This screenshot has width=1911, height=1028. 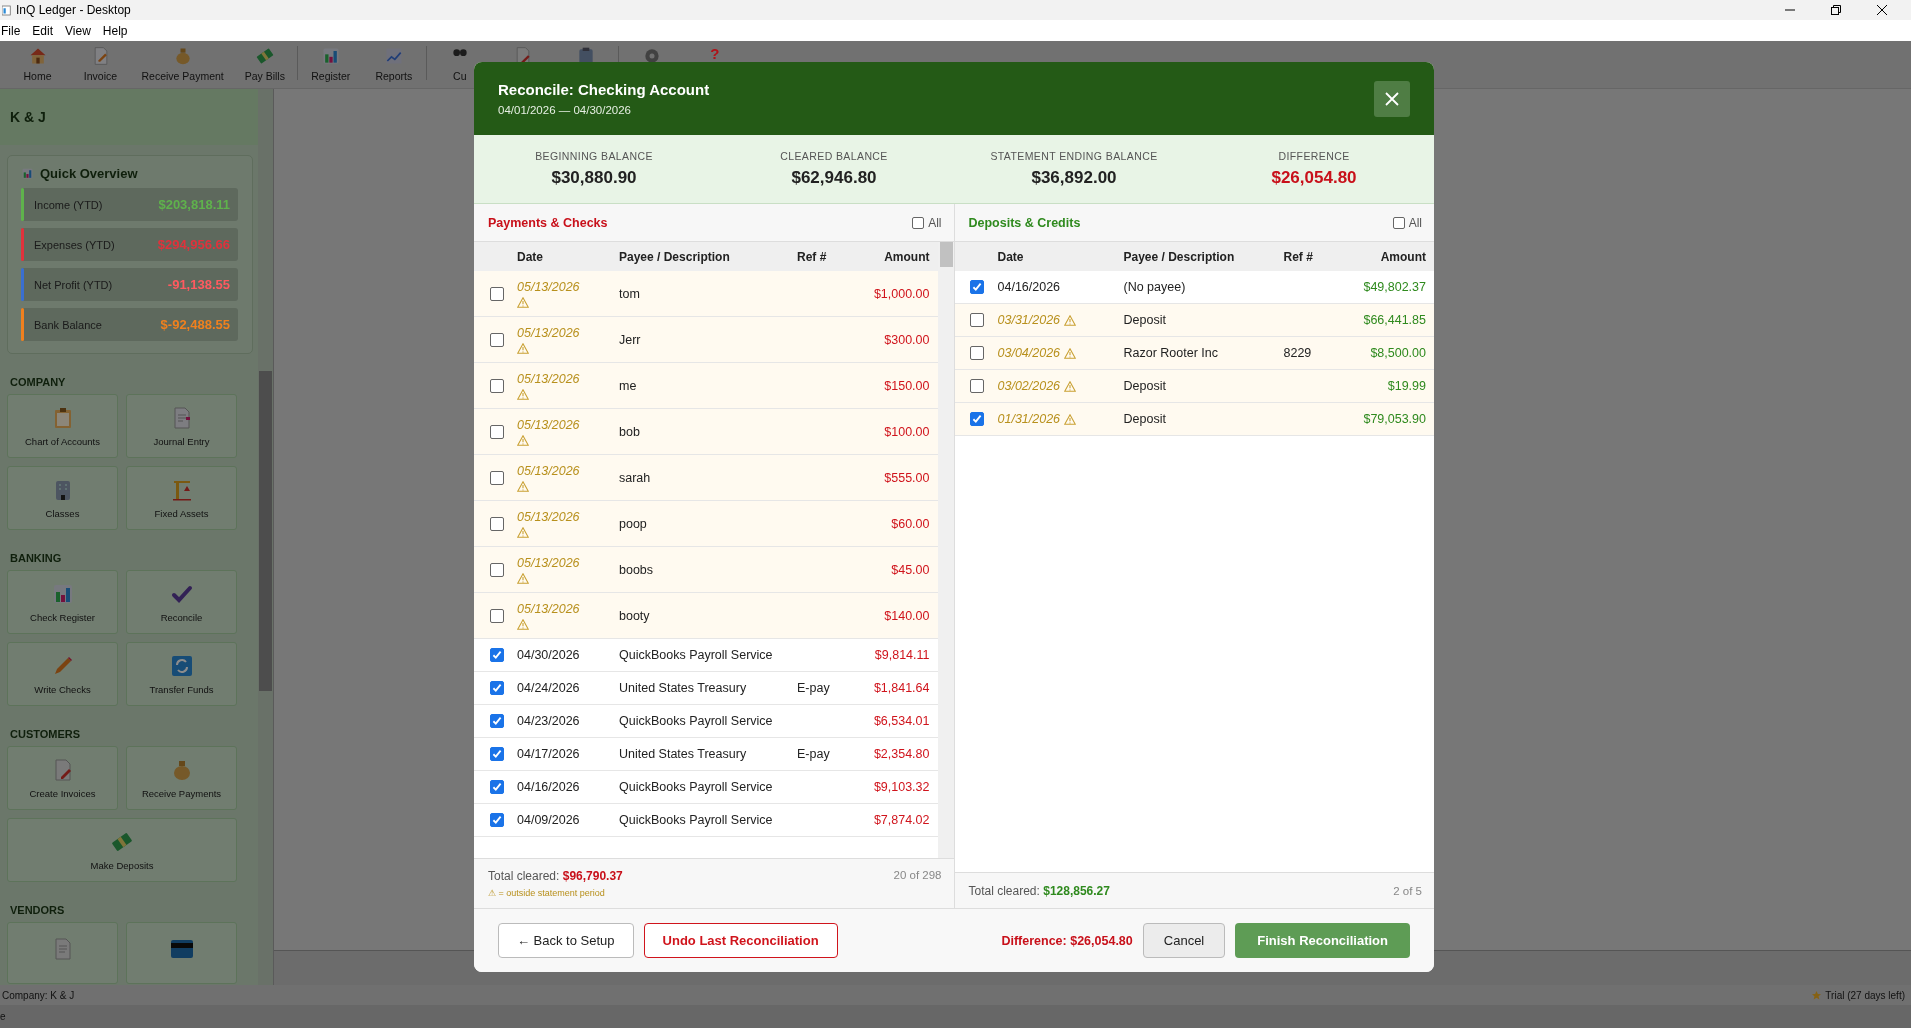 What do you see at coordinates (910, 523) in the screenshot?
I see `amount-cell-text: $60.00` at bounding box center [910, 523].